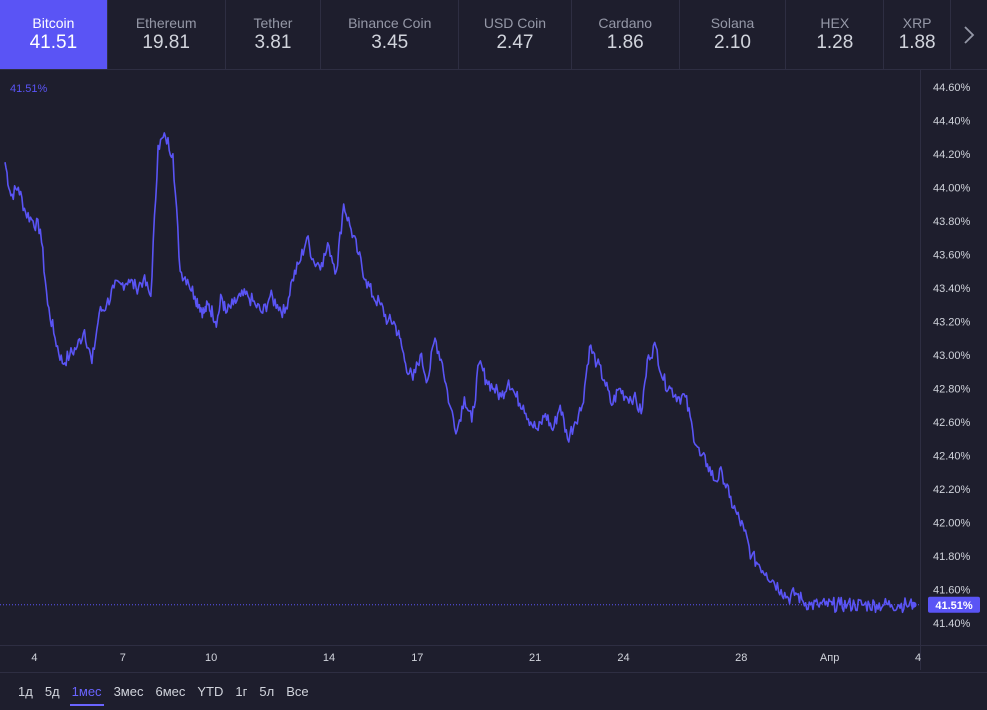 The width and height of the screenshot is (987, 710). I want to click on tab-value: 1.88, so click(917, 42).